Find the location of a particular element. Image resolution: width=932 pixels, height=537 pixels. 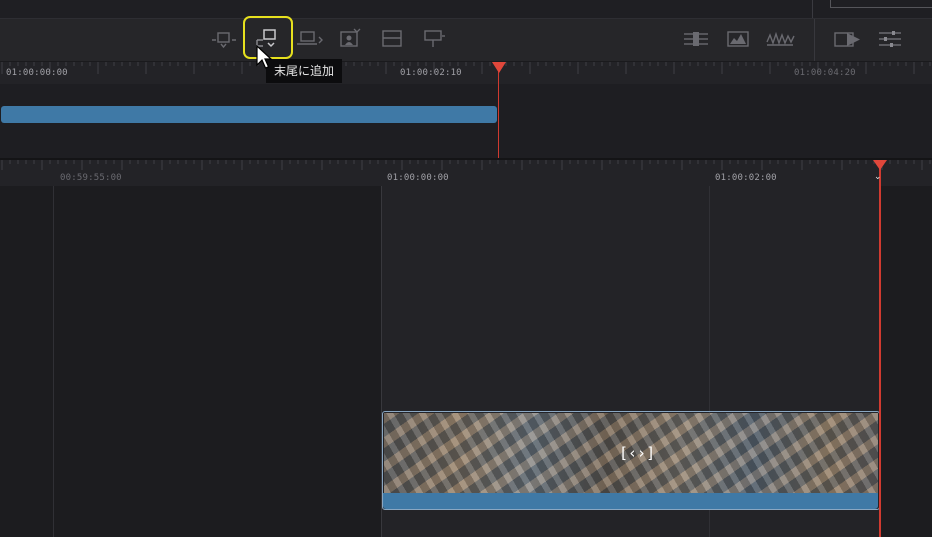

source-playhead-line is located at coordinates (498, 111).